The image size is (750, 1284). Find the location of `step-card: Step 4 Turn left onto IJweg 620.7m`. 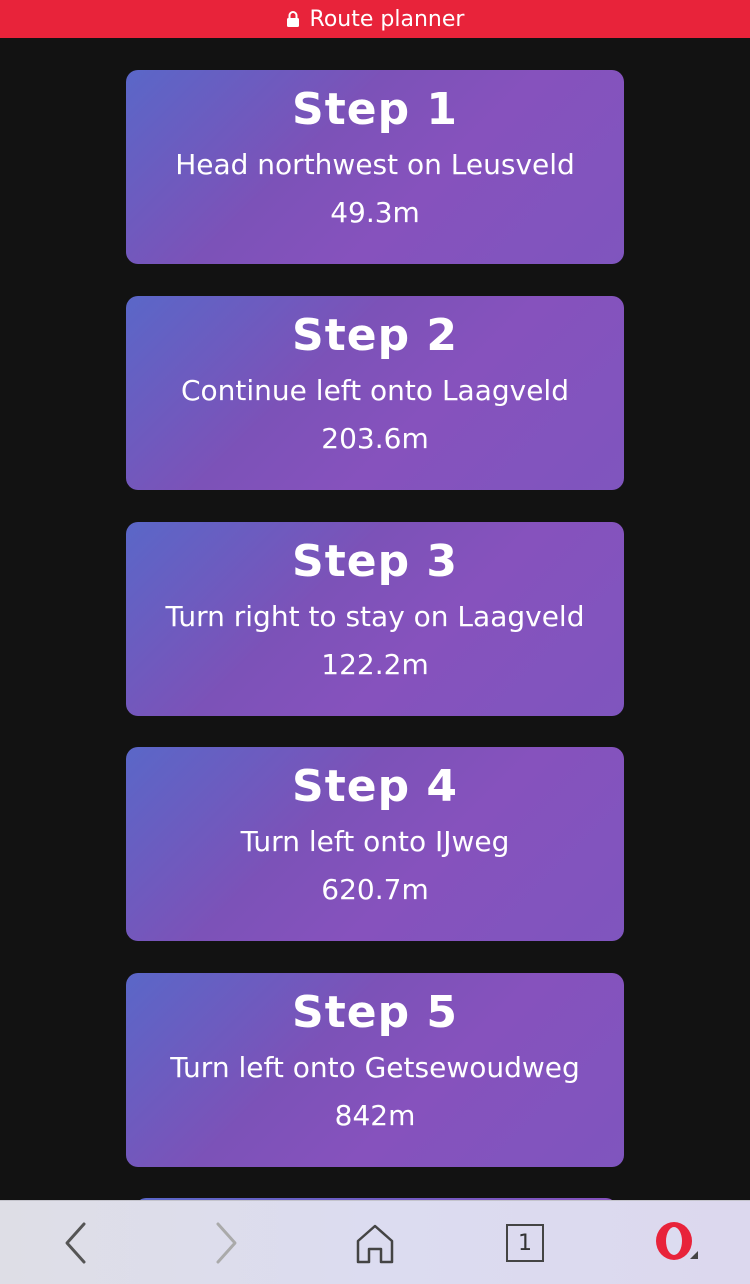

step-card: Step 4 Turn left onto IJweg 620.7m is located at coordinates (375, 844).